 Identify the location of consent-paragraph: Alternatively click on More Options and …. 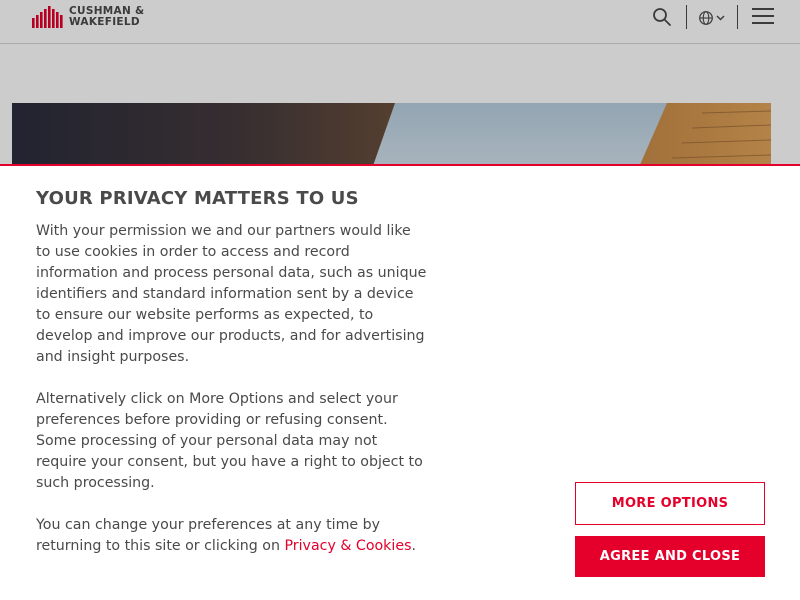
(229, 441).